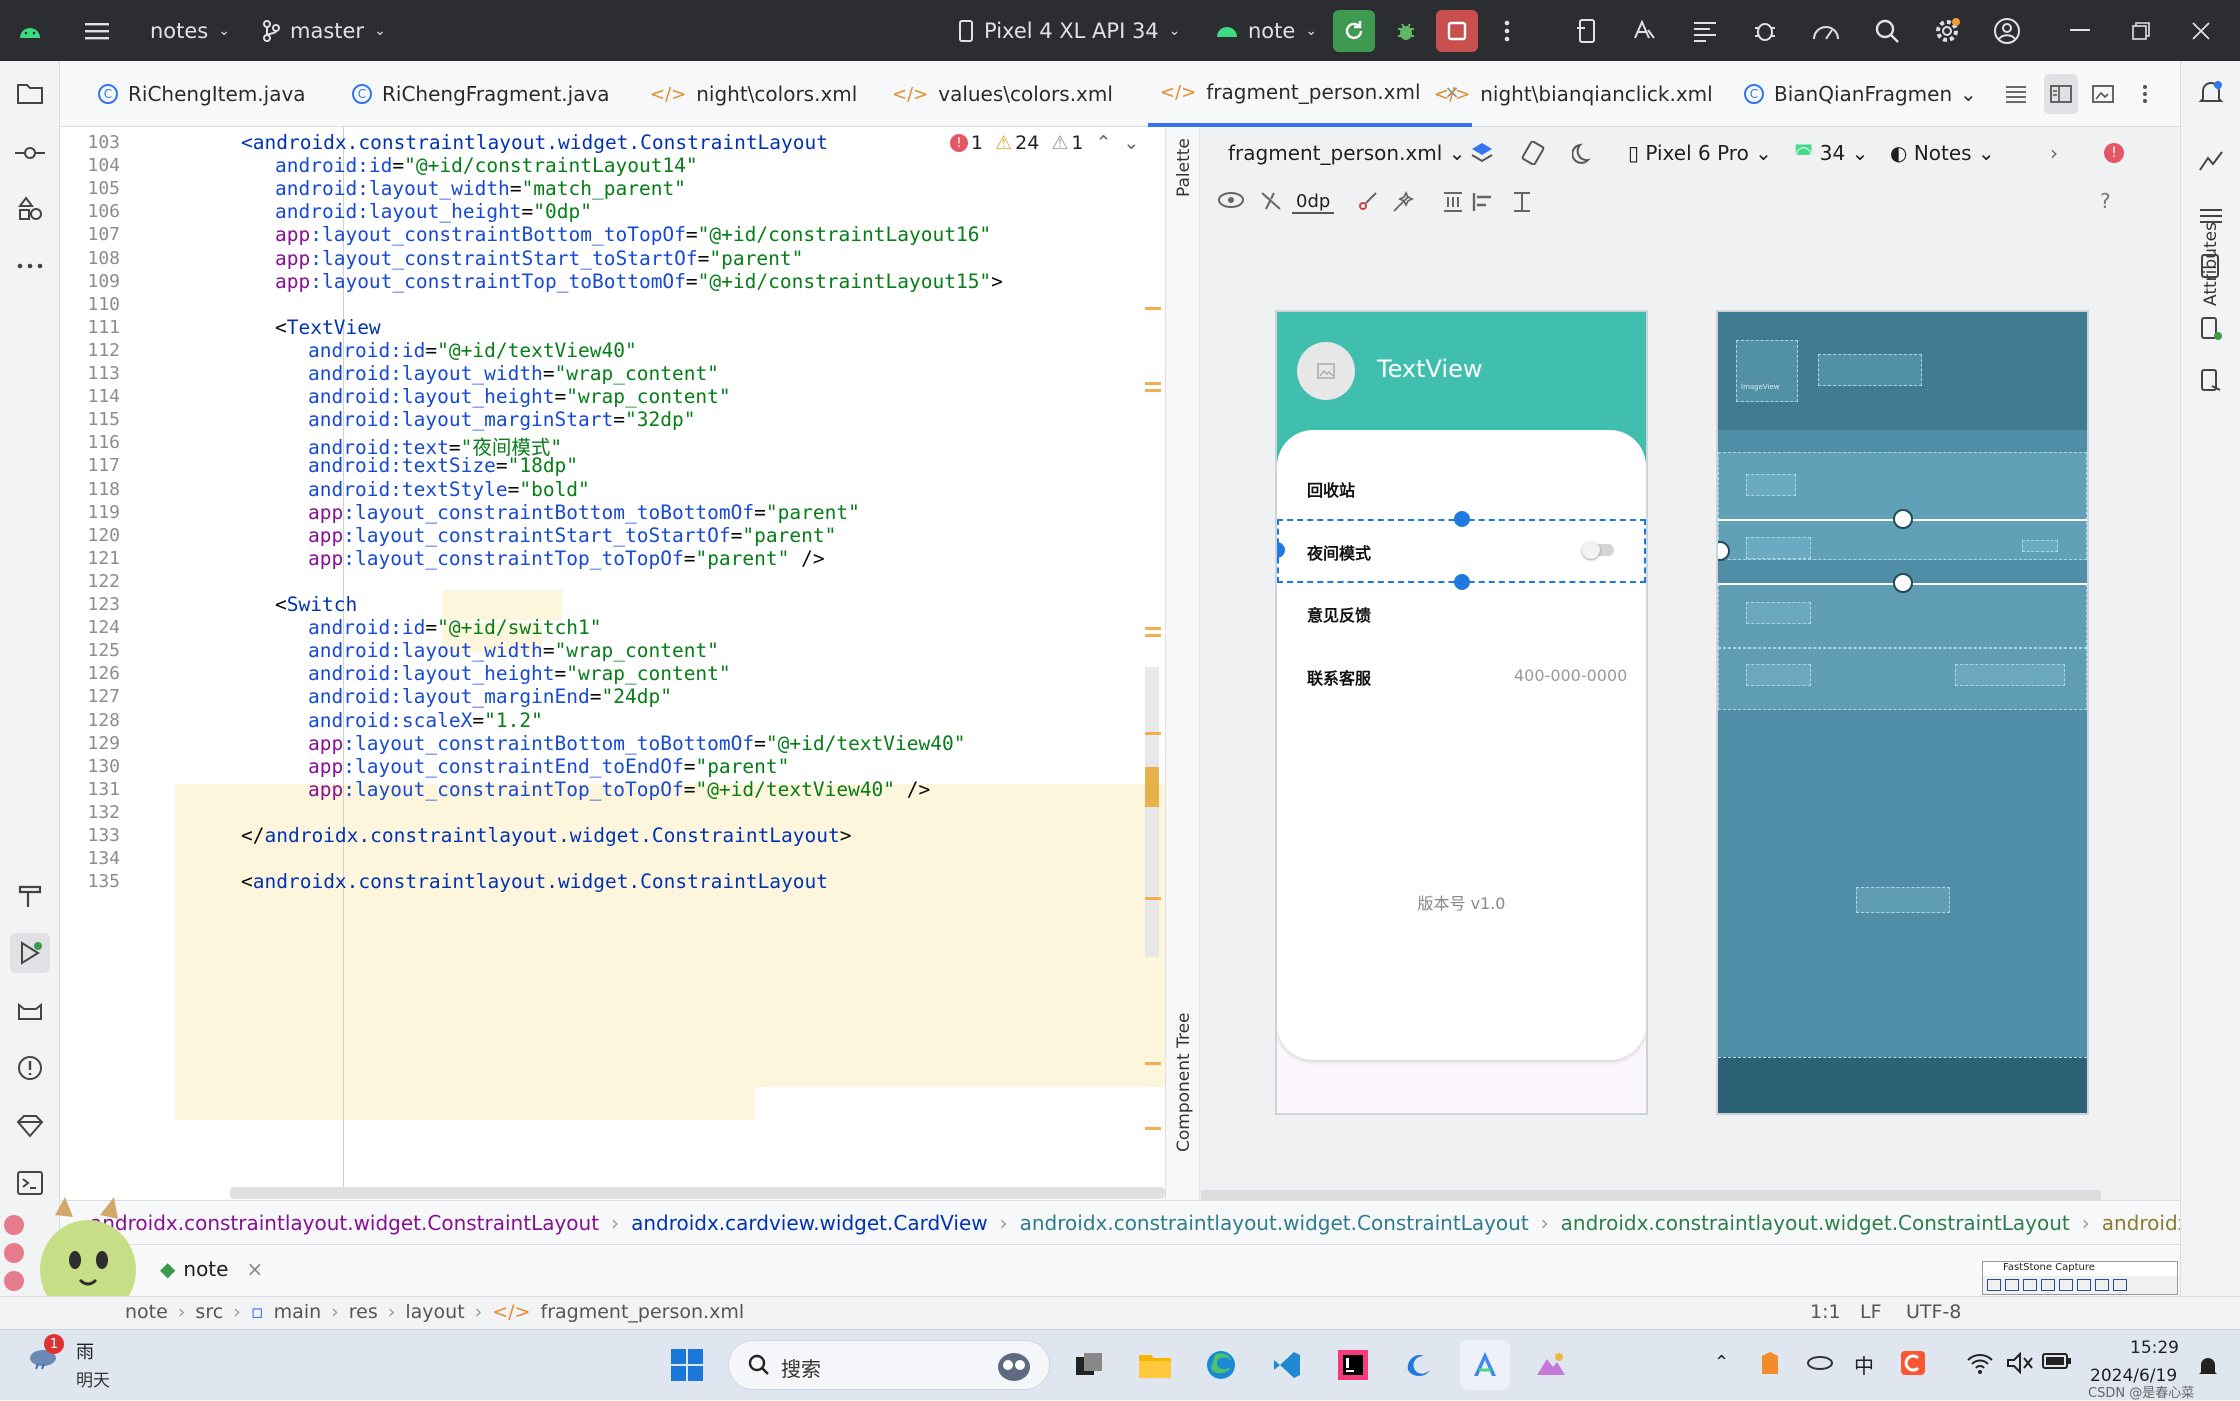 This screenshot has height=1401, width=2240. I want to click on error-icon: !, so click(2114, 153).